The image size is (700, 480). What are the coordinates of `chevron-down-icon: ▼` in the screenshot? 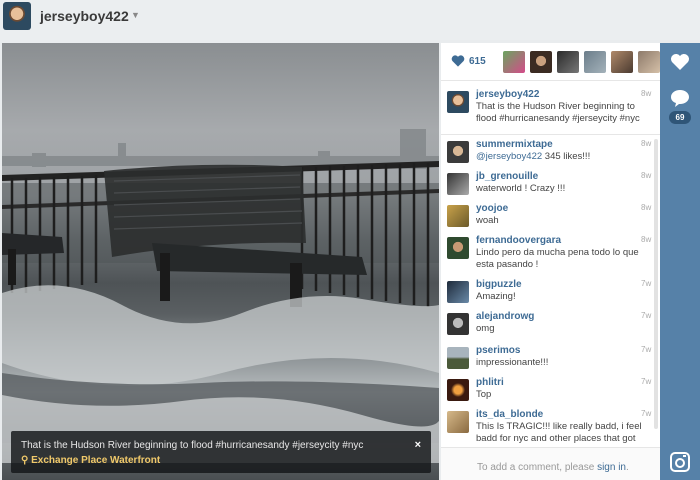 It's located at (135, 15).